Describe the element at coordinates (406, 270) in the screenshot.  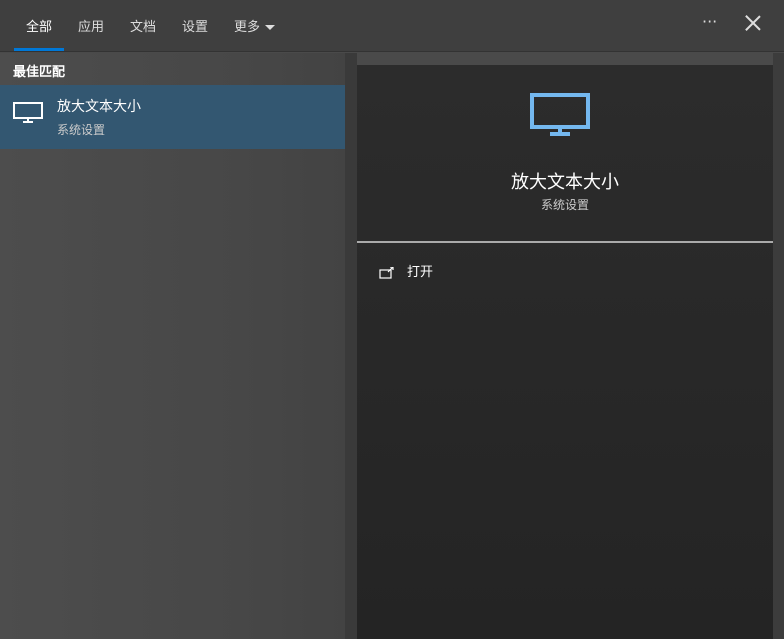
I see `open-action: 打开` at that location.